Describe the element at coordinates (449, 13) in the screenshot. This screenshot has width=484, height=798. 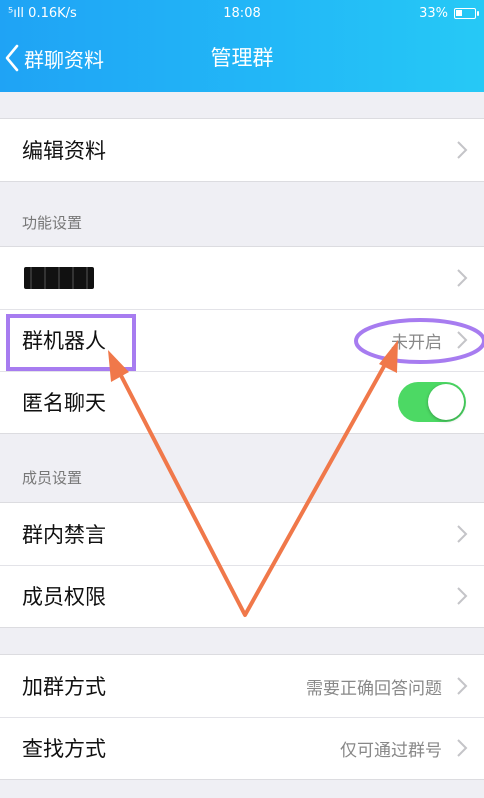
I see `battery-status: 33%` at that location.